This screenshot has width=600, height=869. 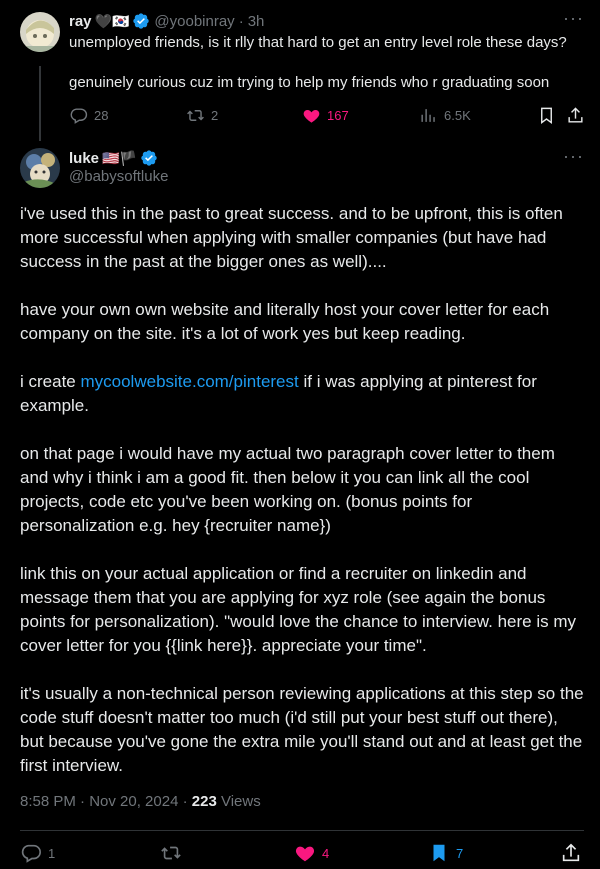 I want to click on like-button: 4, so click(x=311, y=853).